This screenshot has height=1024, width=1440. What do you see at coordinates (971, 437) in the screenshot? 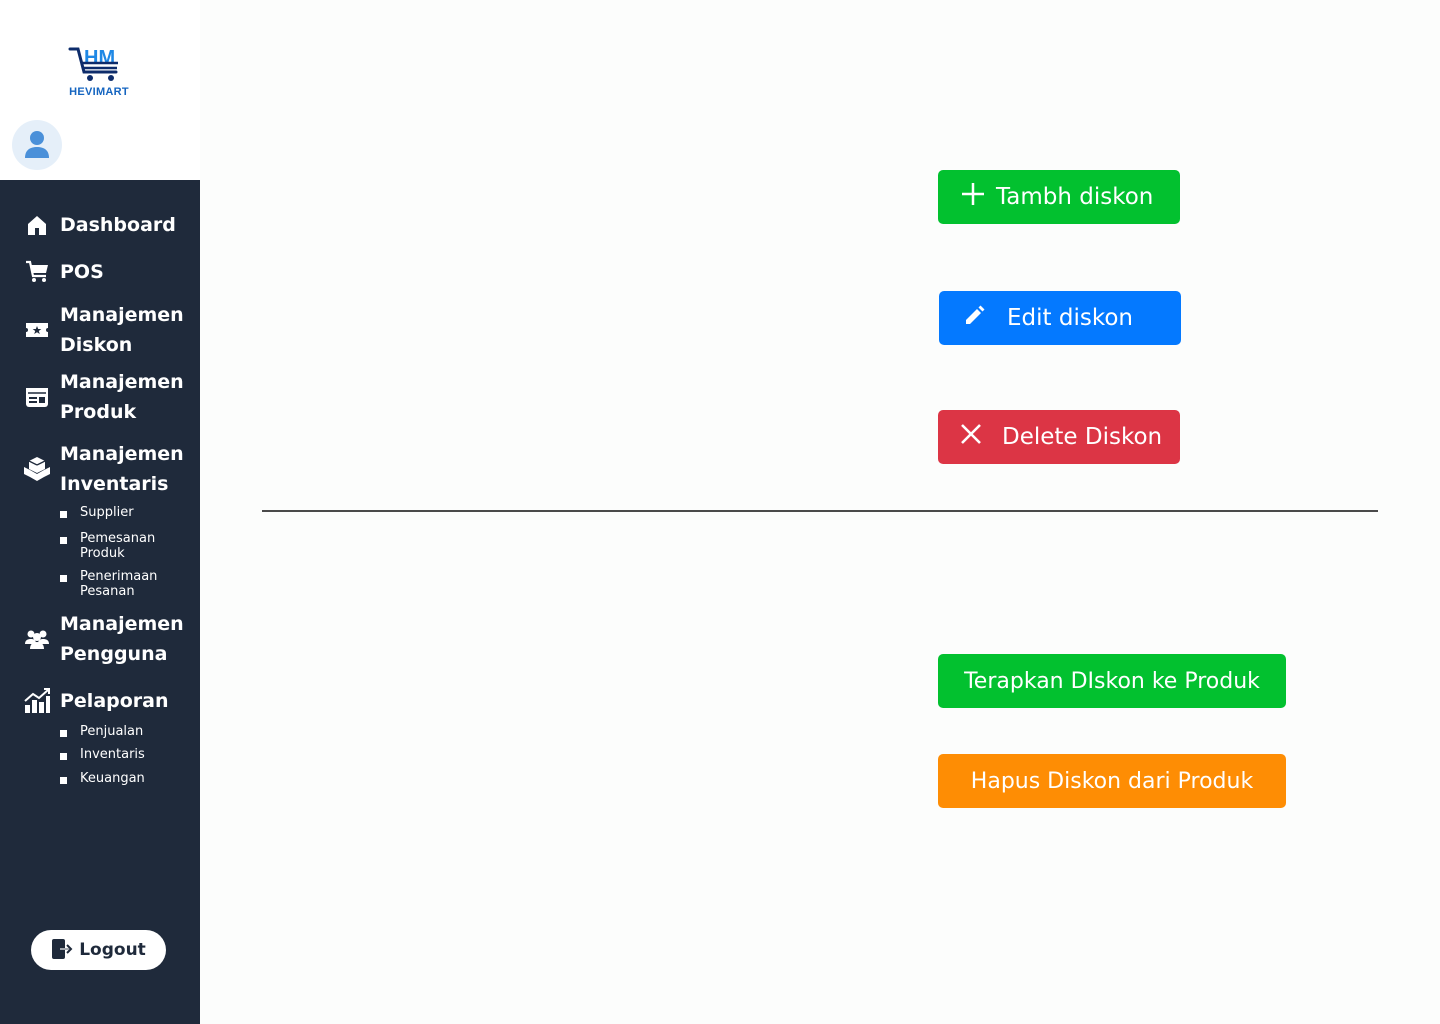
I see `close-icon` at bounding box center [971, 437].